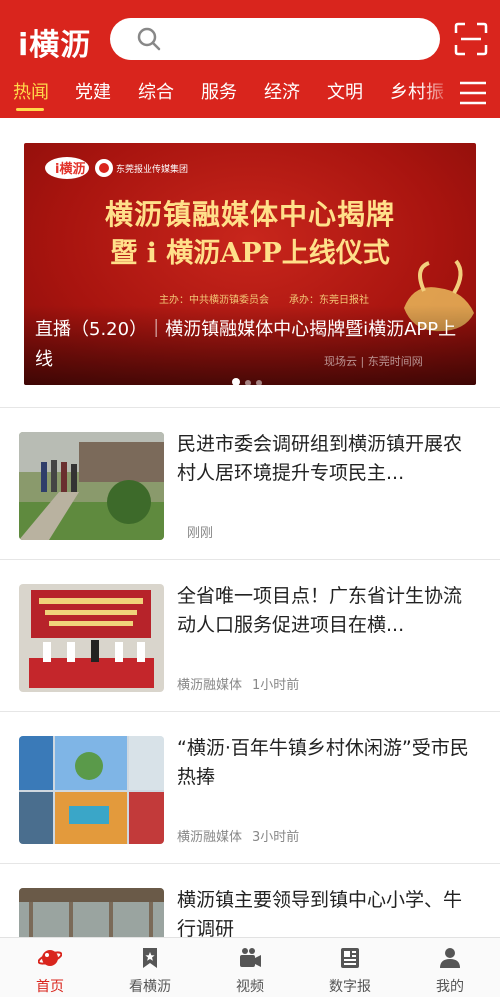  I want to click on news-title: 横沥镇主要领导到镇中心小学、牛行调研, so click(320, 914).